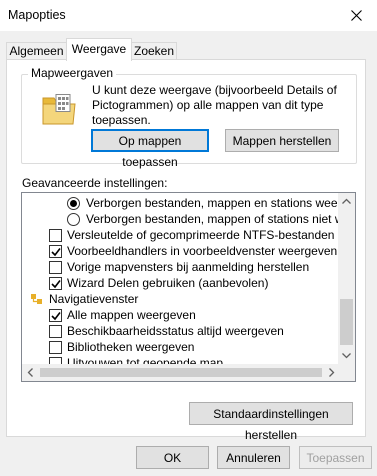 This screenshot has width=377, height=476. I want to click on chevron-up-icon, so click(346, 201).